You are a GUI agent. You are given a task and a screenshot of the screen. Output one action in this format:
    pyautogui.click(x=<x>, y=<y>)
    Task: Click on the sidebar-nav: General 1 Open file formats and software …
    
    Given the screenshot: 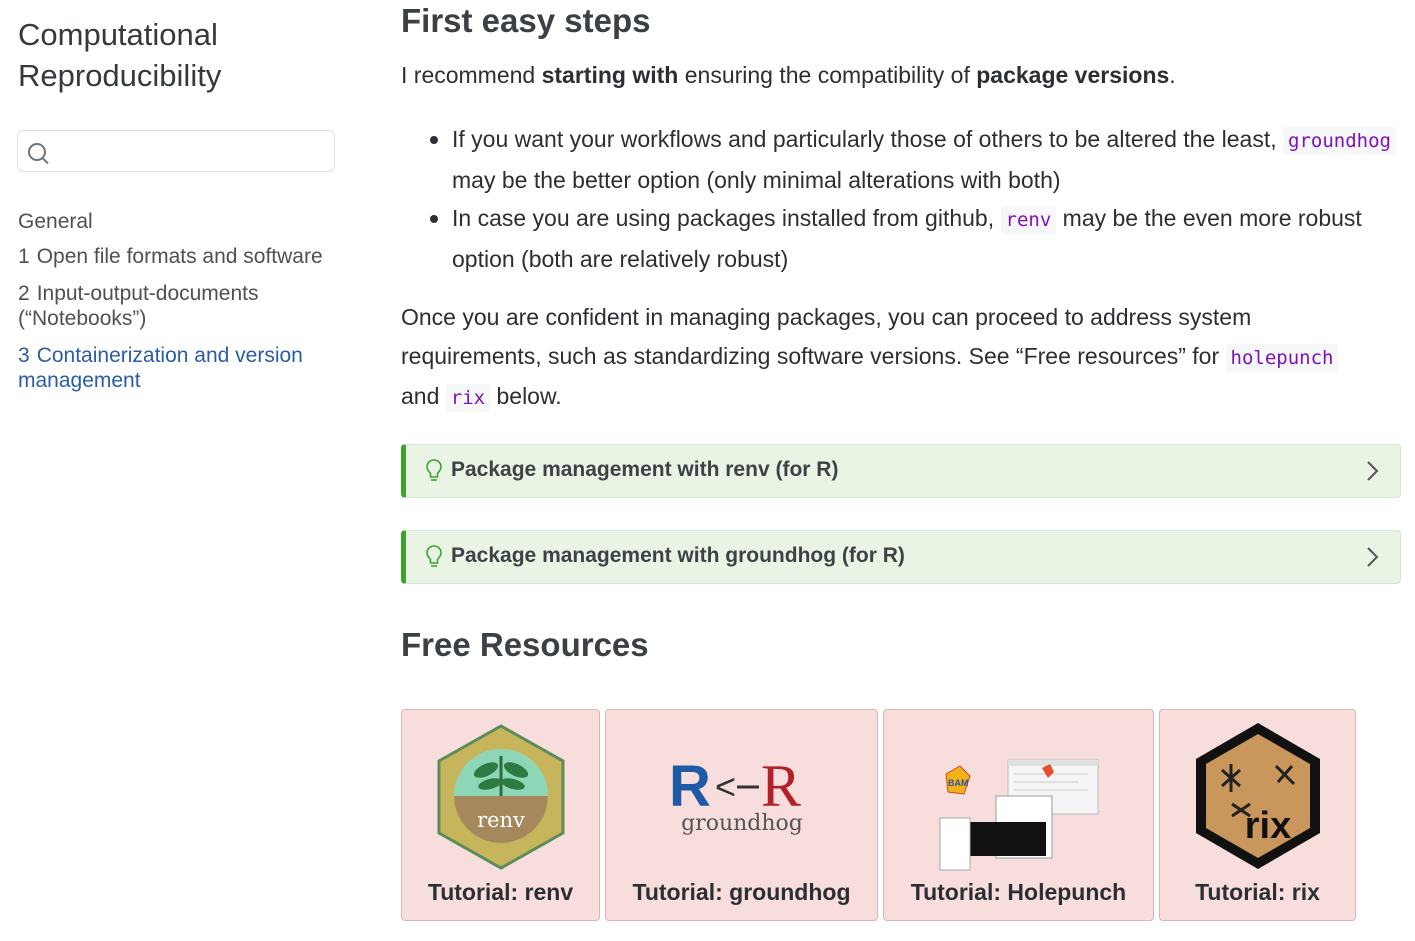 What is the action you would take?
    pyautogui.click(x=178, y=306)
    